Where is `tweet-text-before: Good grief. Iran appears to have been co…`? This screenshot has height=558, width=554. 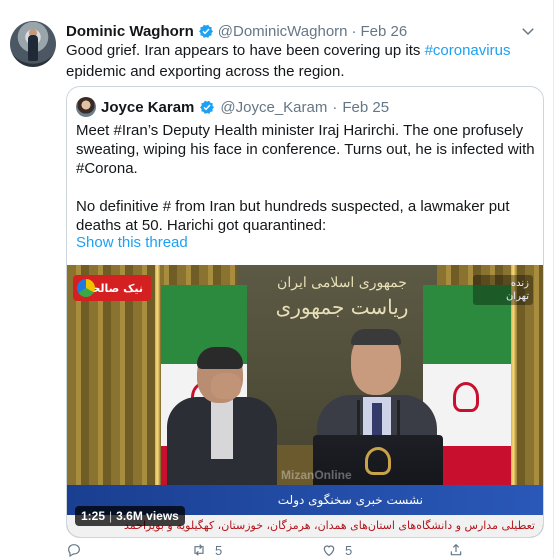
tweet-text-before: Good grief. Iran appears to have been co… is located at coordinates (245, 50).